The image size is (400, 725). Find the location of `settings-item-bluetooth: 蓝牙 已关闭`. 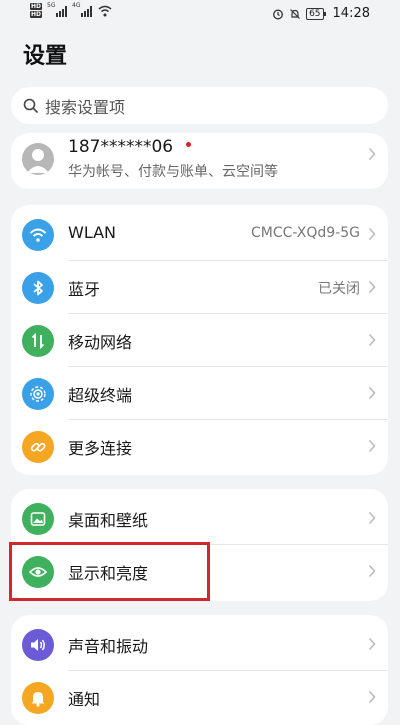

settings-item-bluetooth: 蓝牙 已关闭 is located at coordinates (199, 288).